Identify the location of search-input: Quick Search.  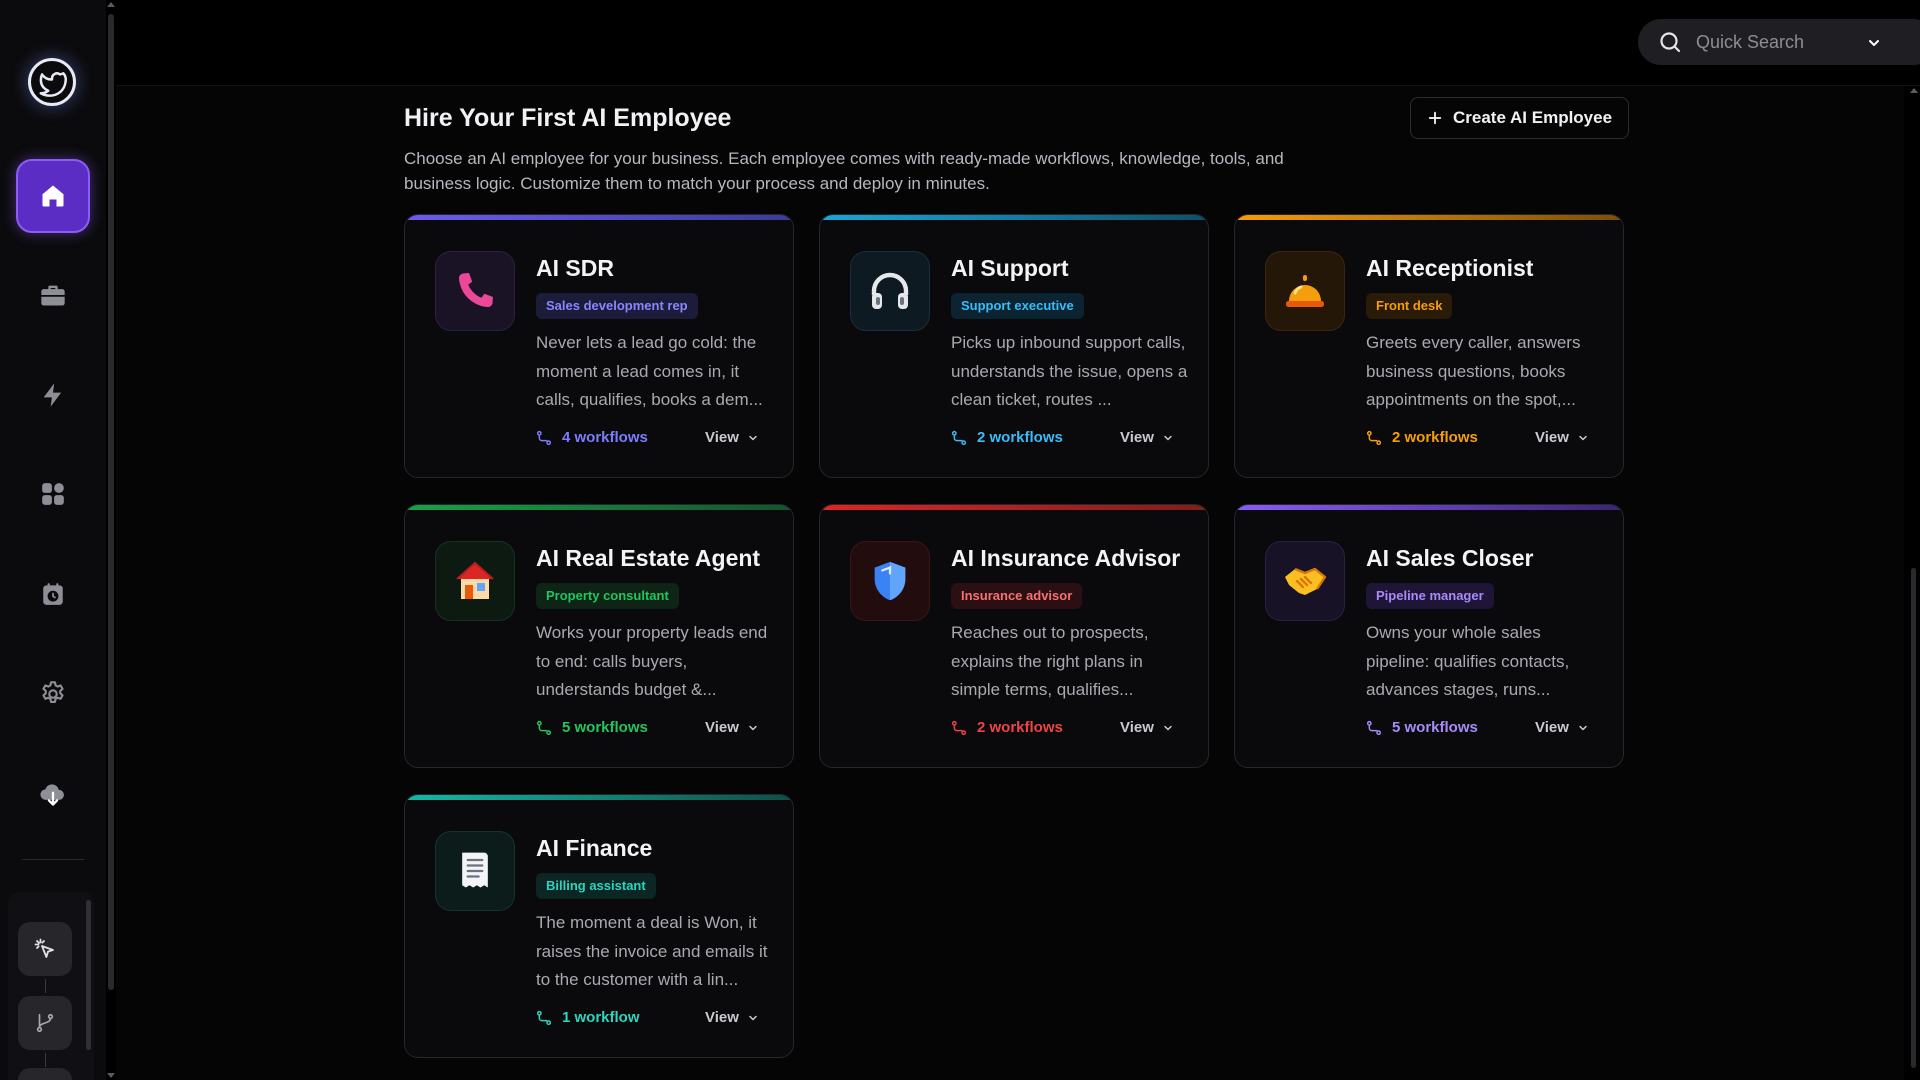
(1750, 42).